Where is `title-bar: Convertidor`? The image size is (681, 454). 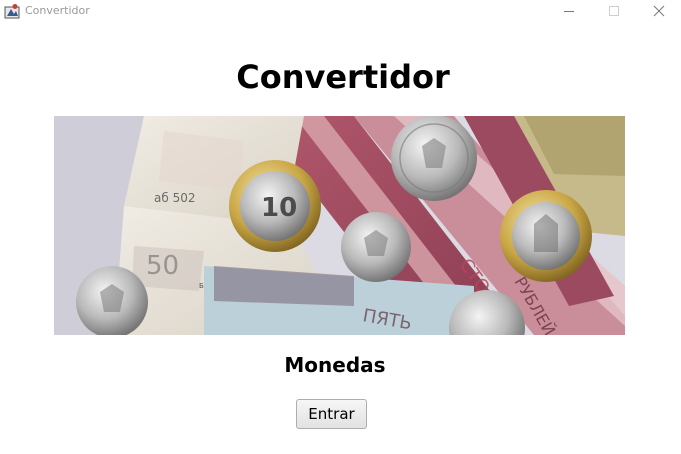 title-bar: Convertidor is located at coordinates (340, 11).